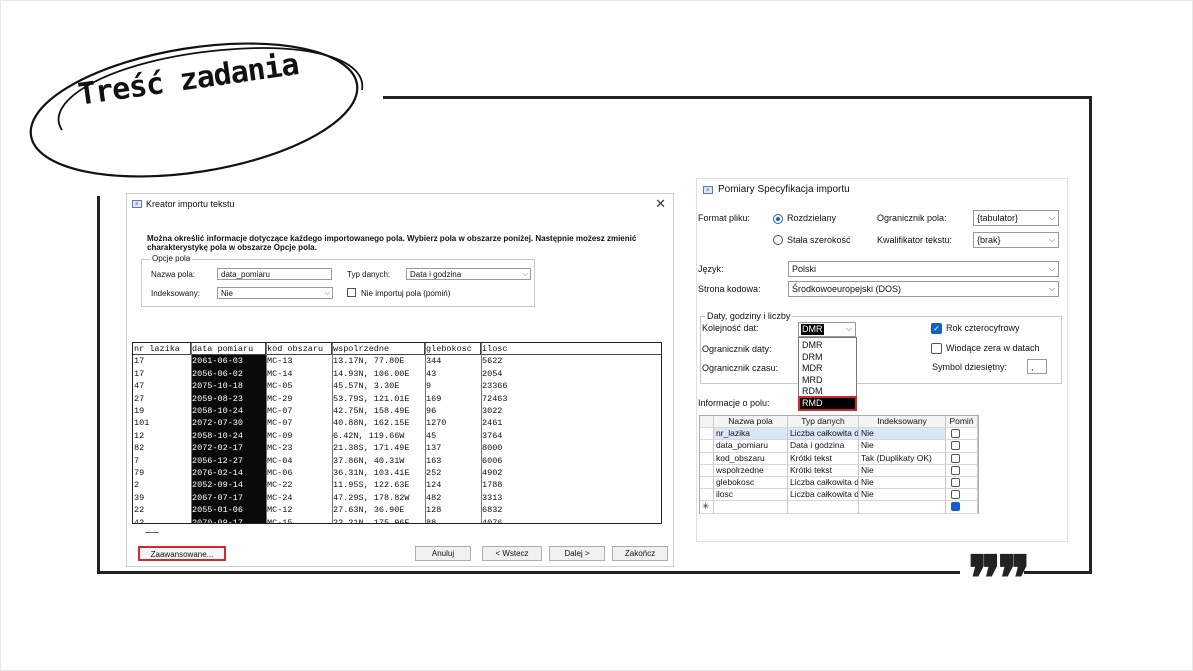 The image size is (1193, 671). I want to click on preview-column-header: nr lazika, so click(162, 349).